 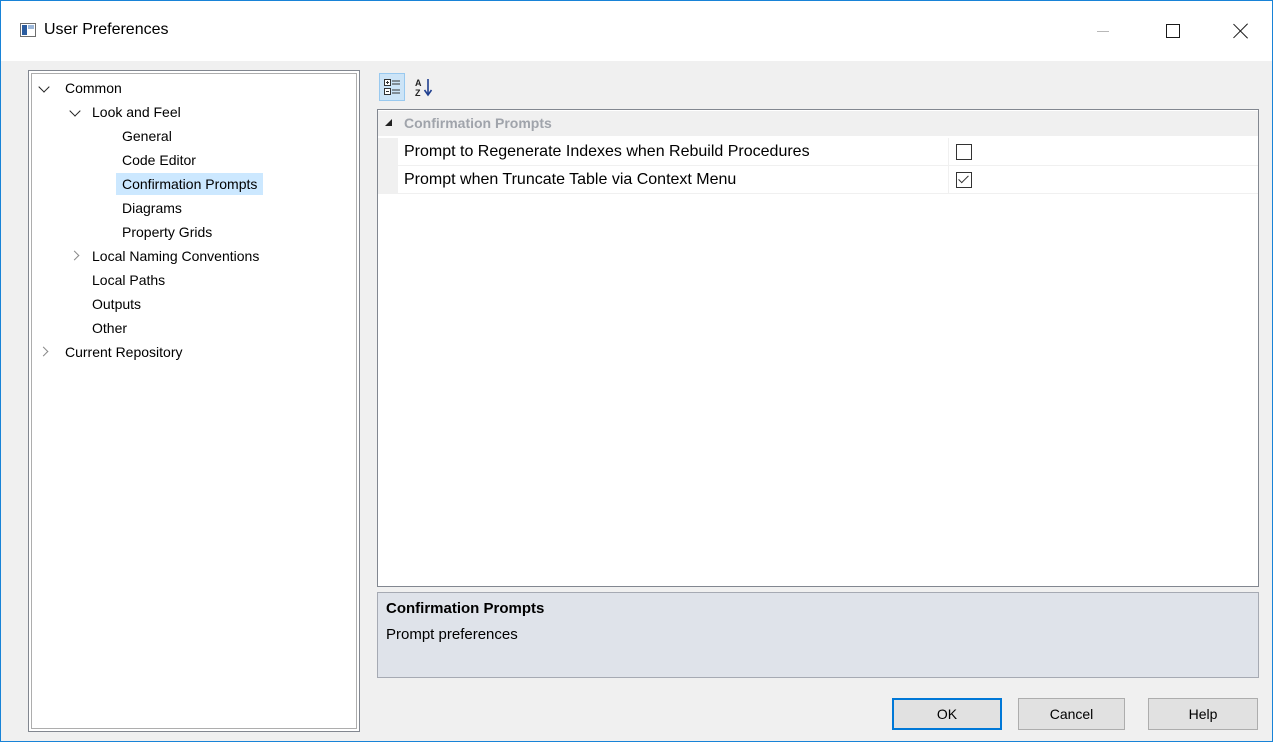 What do you see at coordinates (167, 232) in the screenshot?
I see `tree-item-property-grids: Property Grids` at bounding box center [167, 232].